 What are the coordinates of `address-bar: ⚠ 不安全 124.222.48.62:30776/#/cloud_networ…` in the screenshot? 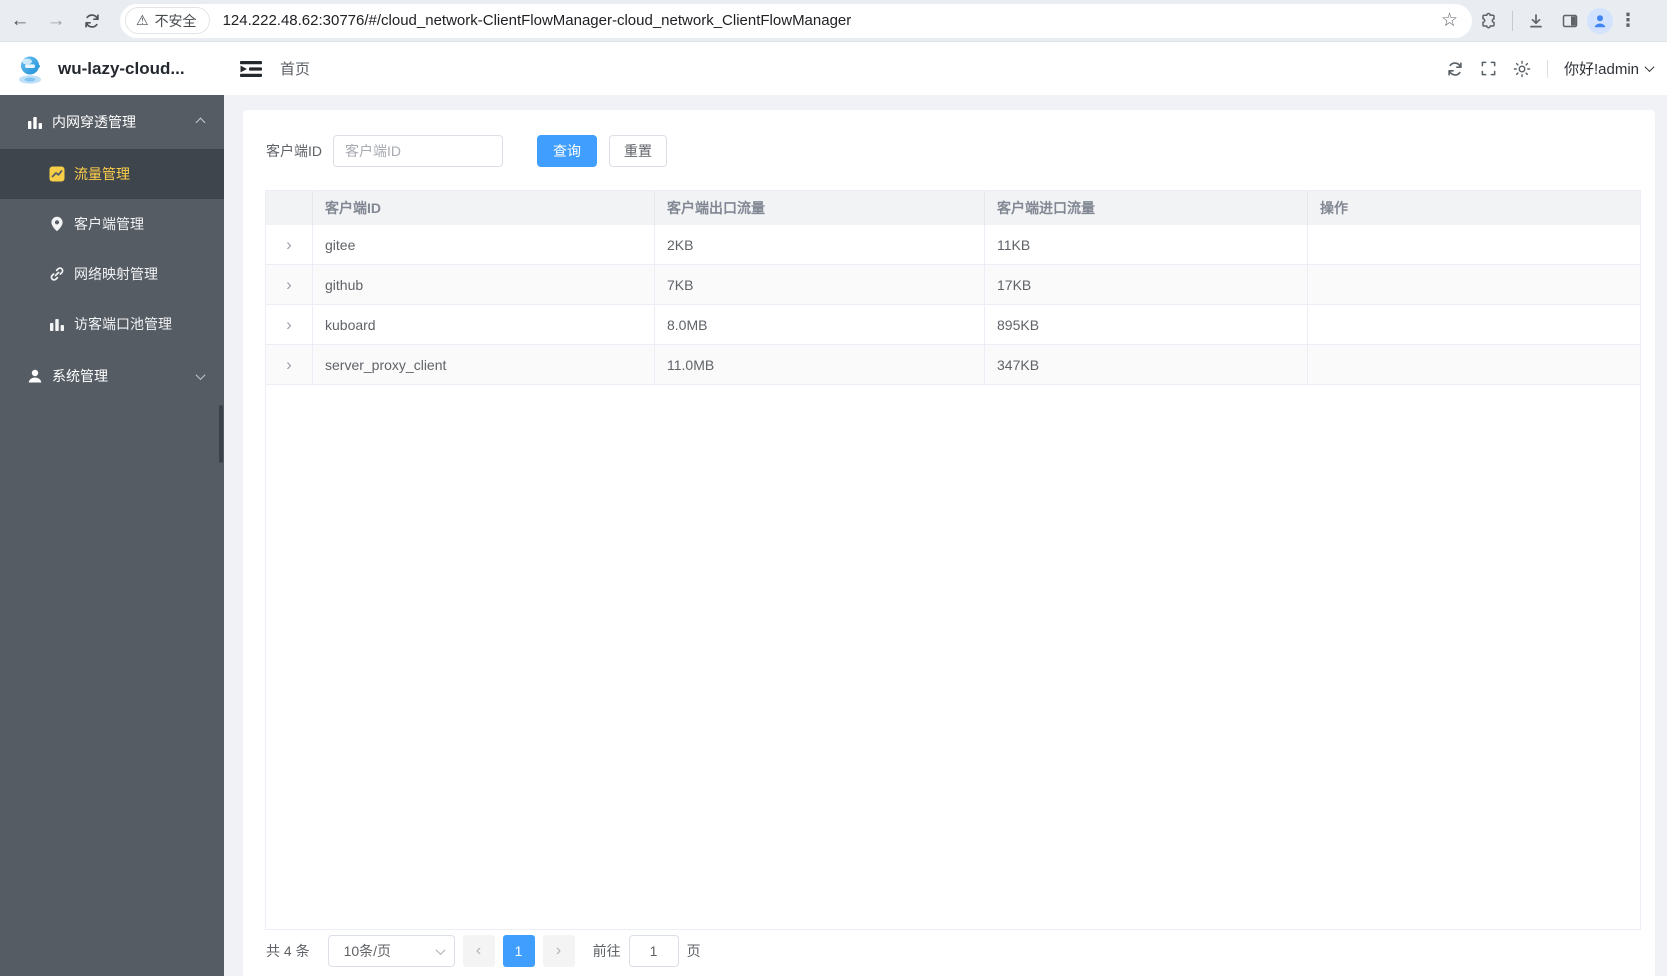 It's located at (796, 20).